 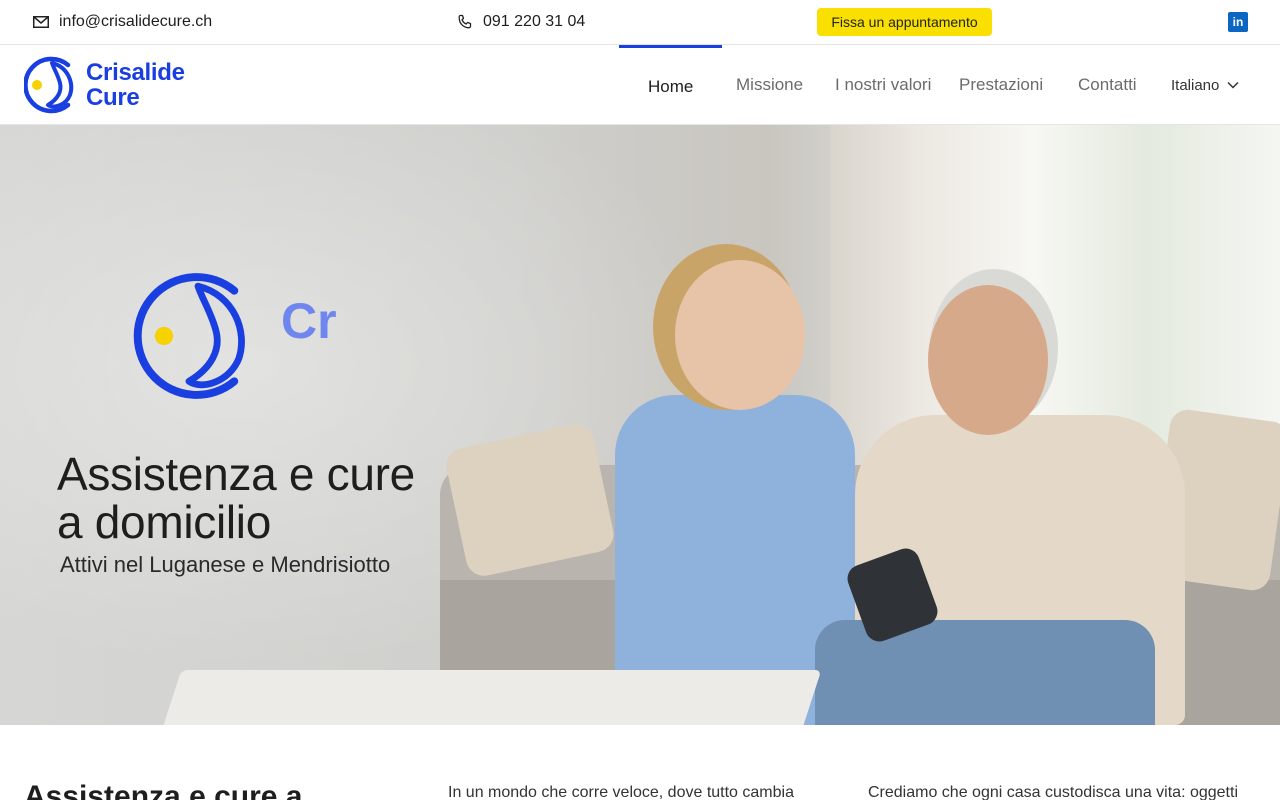 I want to click on language-selector: Italiano, so click(x=1205, y=85).